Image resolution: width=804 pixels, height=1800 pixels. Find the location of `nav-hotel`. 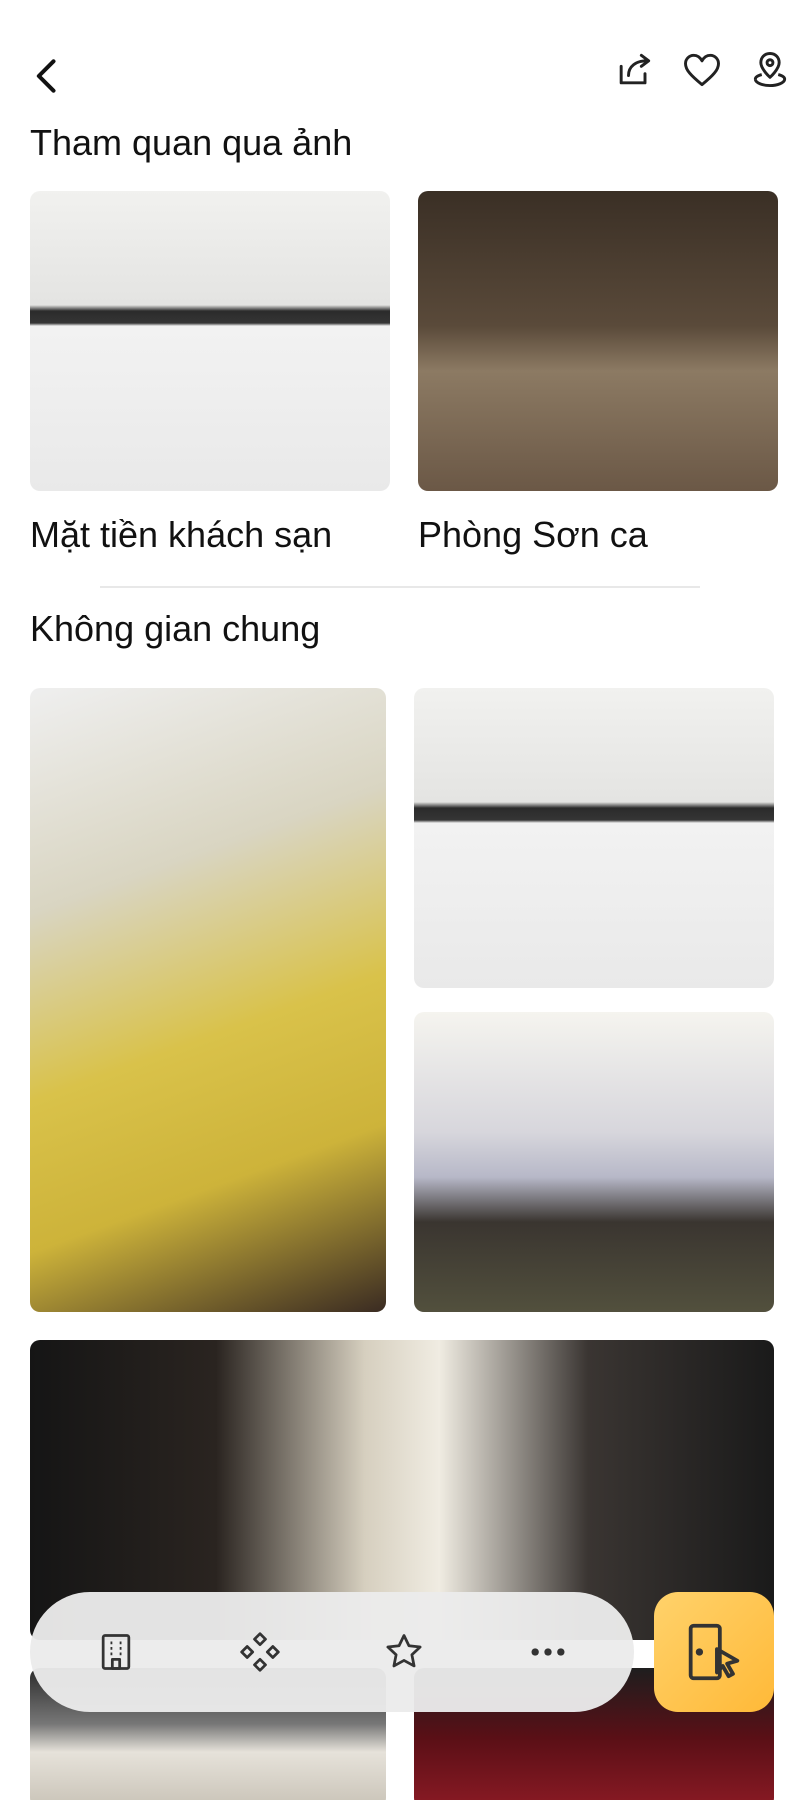

nav-hotel is located at coordinates (116, 1652).